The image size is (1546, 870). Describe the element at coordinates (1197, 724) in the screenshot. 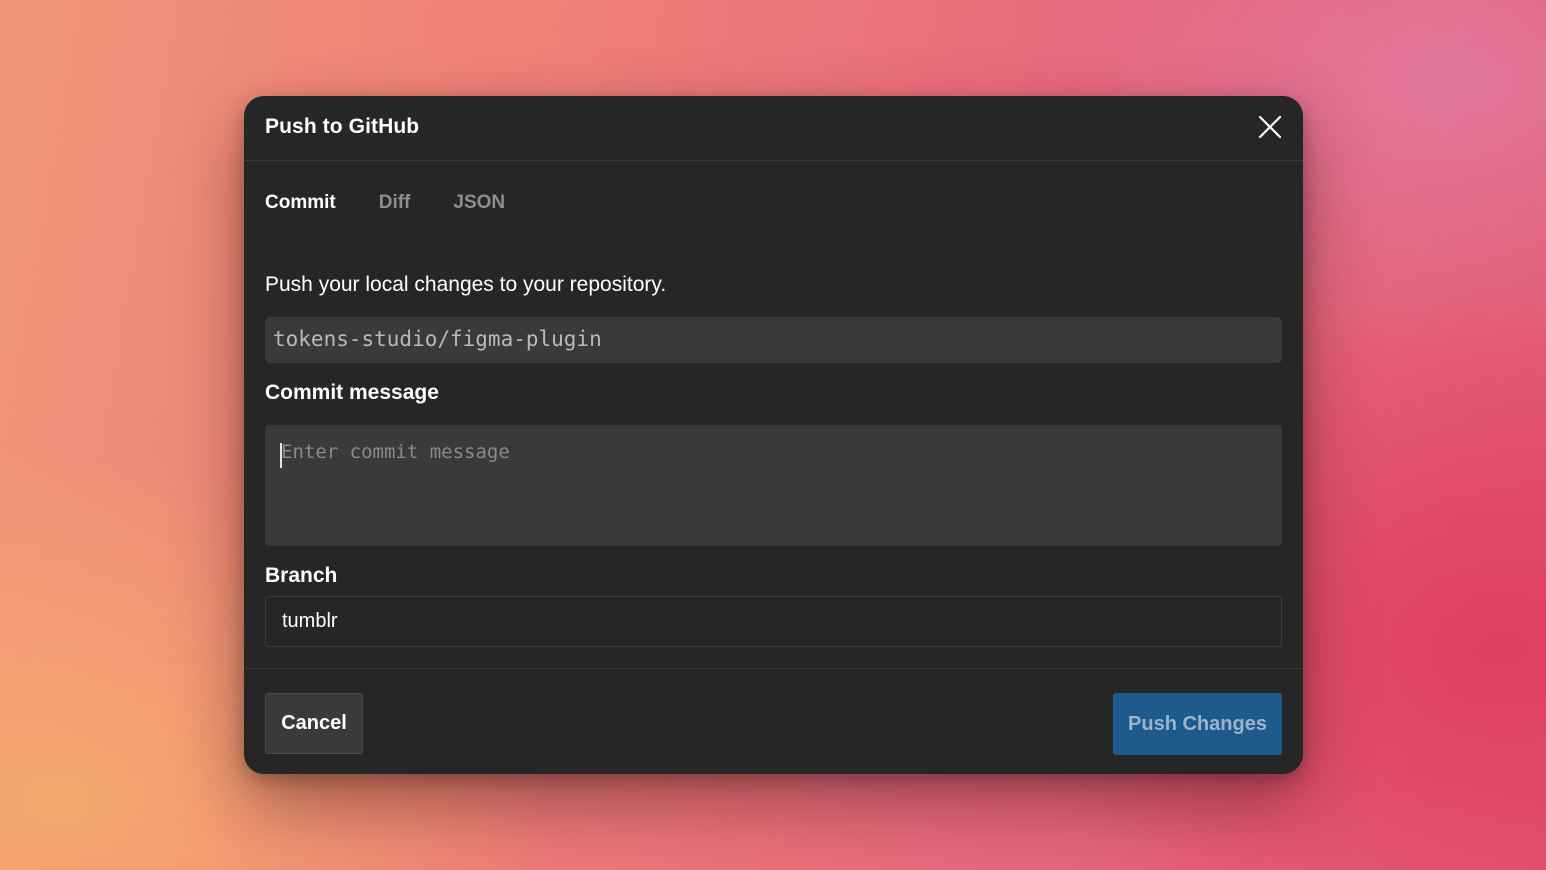

I see `push-changes-button: Push Changes` at that location.